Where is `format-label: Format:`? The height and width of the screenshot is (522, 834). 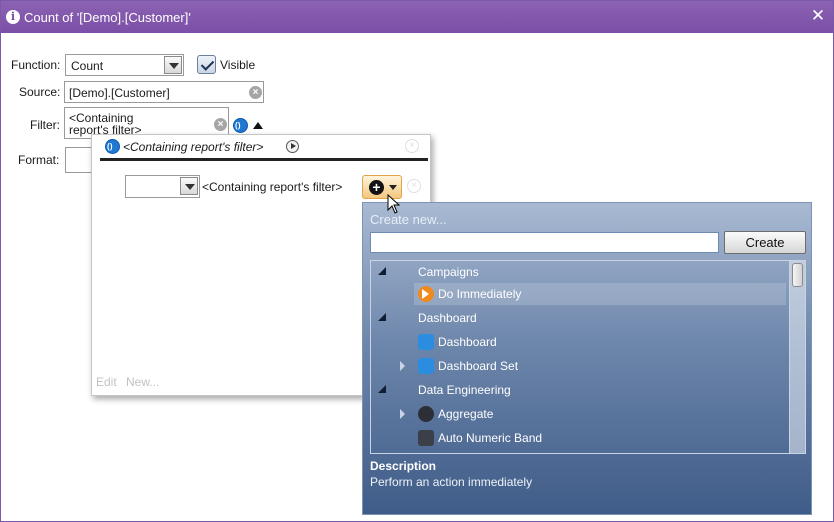
format-label: Format: is located at coordinates (39, 160).